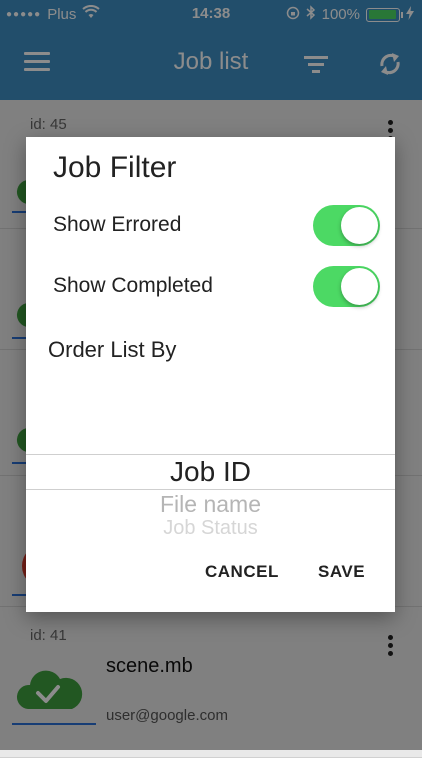 Image resolution: width=422 pixels, height=758 pixels. I want to click on order-list-label: Order List By, so click(112, 349).